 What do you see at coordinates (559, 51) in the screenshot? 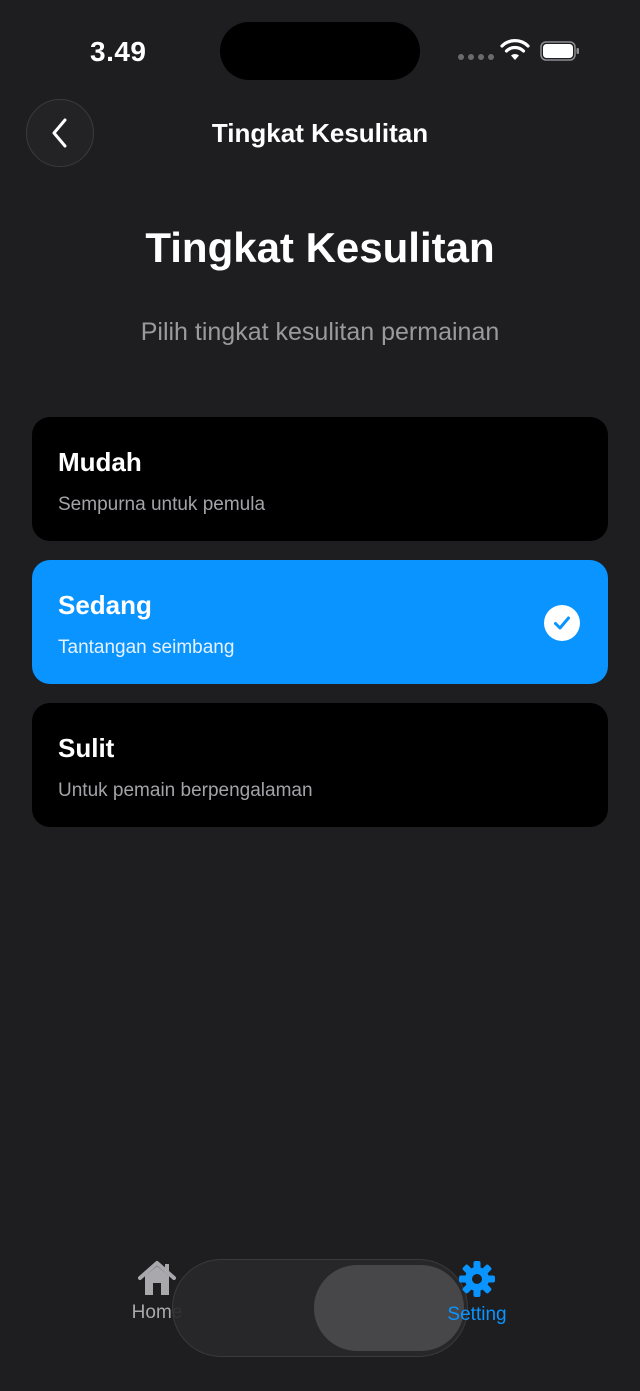
I see `battery-icon` at bounding box center [559, 51].